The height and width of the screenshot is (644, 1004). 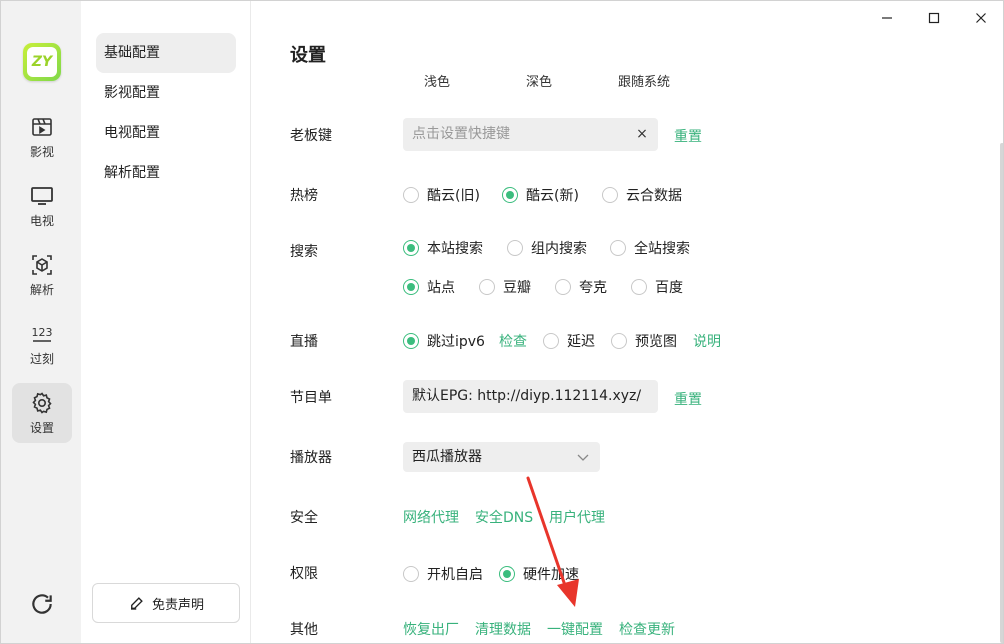 What do you see at coordinates (437, 79) in the screenshot?
I see `theme-option-light: 浅色` at bounding box center [437, 79].